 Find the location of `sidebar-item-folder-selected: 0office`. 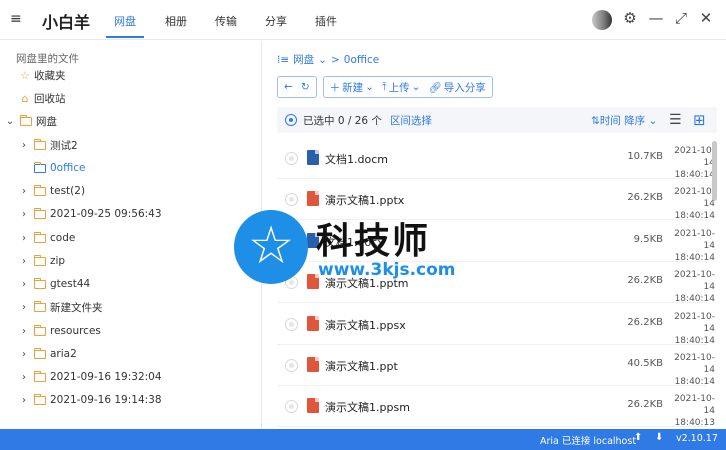

sidebar-item-folder-selected: 0office is located at coordinates (130, 168).